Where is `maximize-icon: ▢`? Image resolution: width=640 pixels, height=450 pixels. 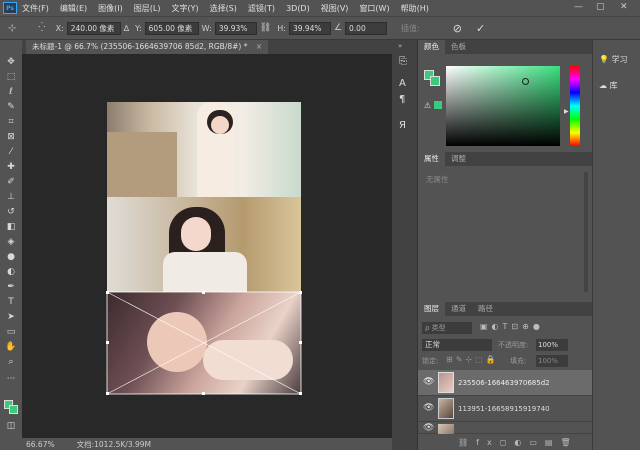
maximize-icon: ▢ is located at coordinates (600, 7).